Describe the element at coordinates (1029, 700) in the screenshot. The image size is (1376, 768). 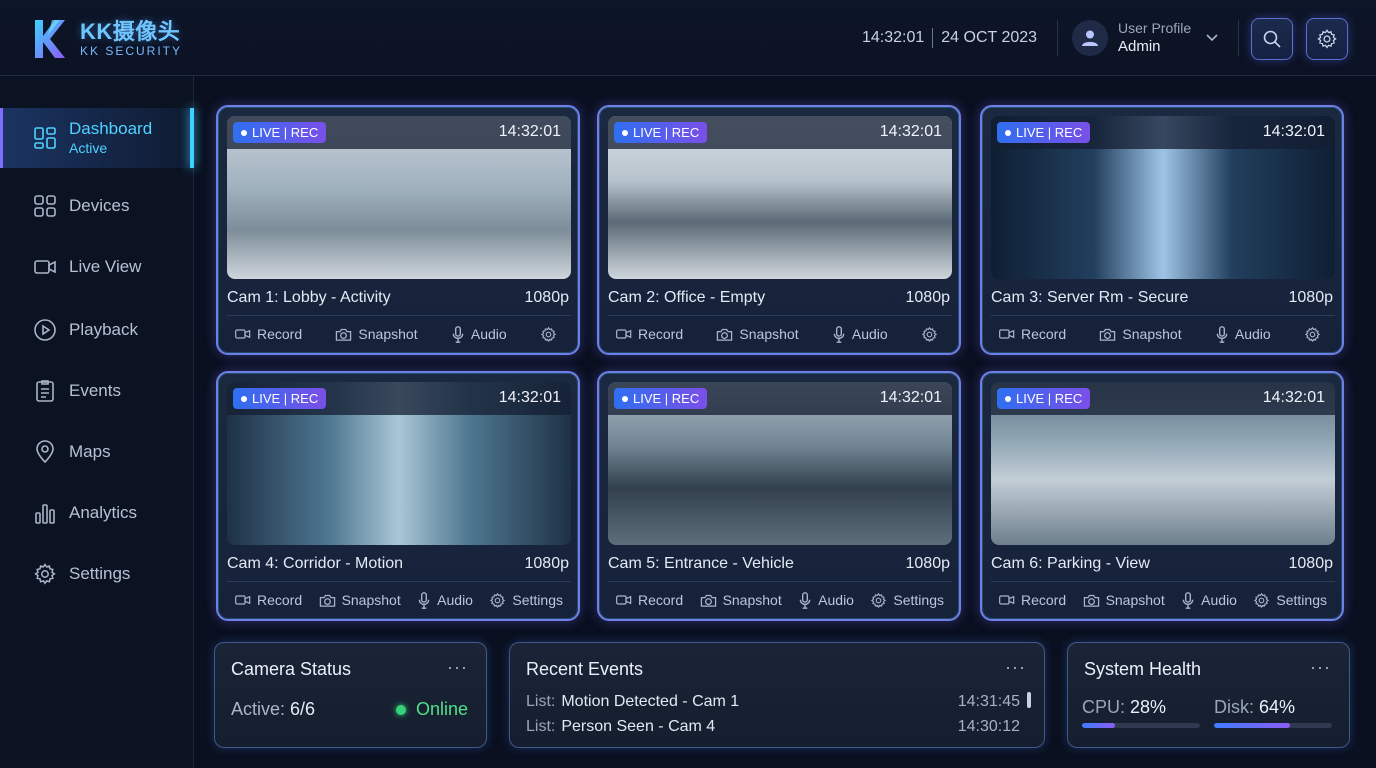
I see `events-scrollbar` at that location.